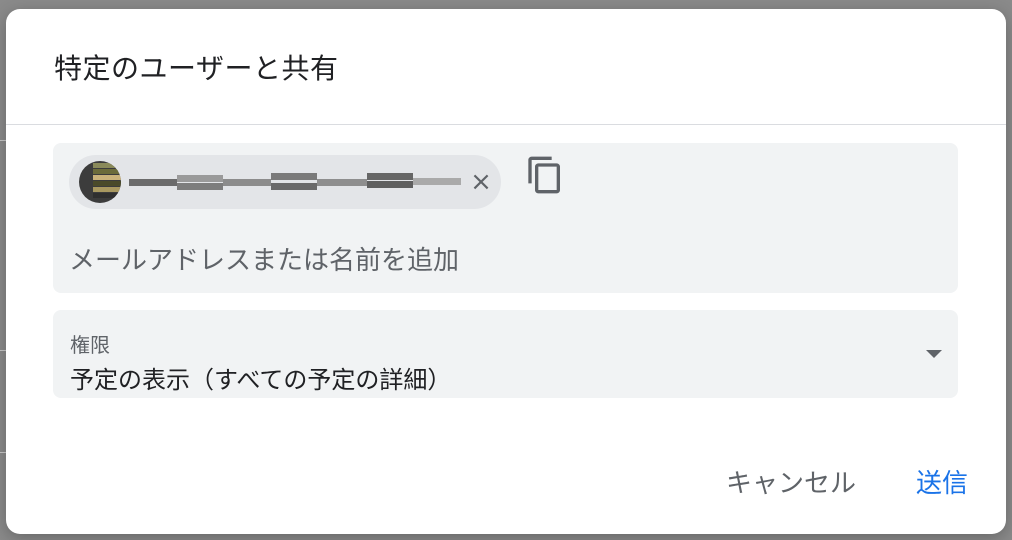  I want to click on recipient-search-input, so click(499, 261).